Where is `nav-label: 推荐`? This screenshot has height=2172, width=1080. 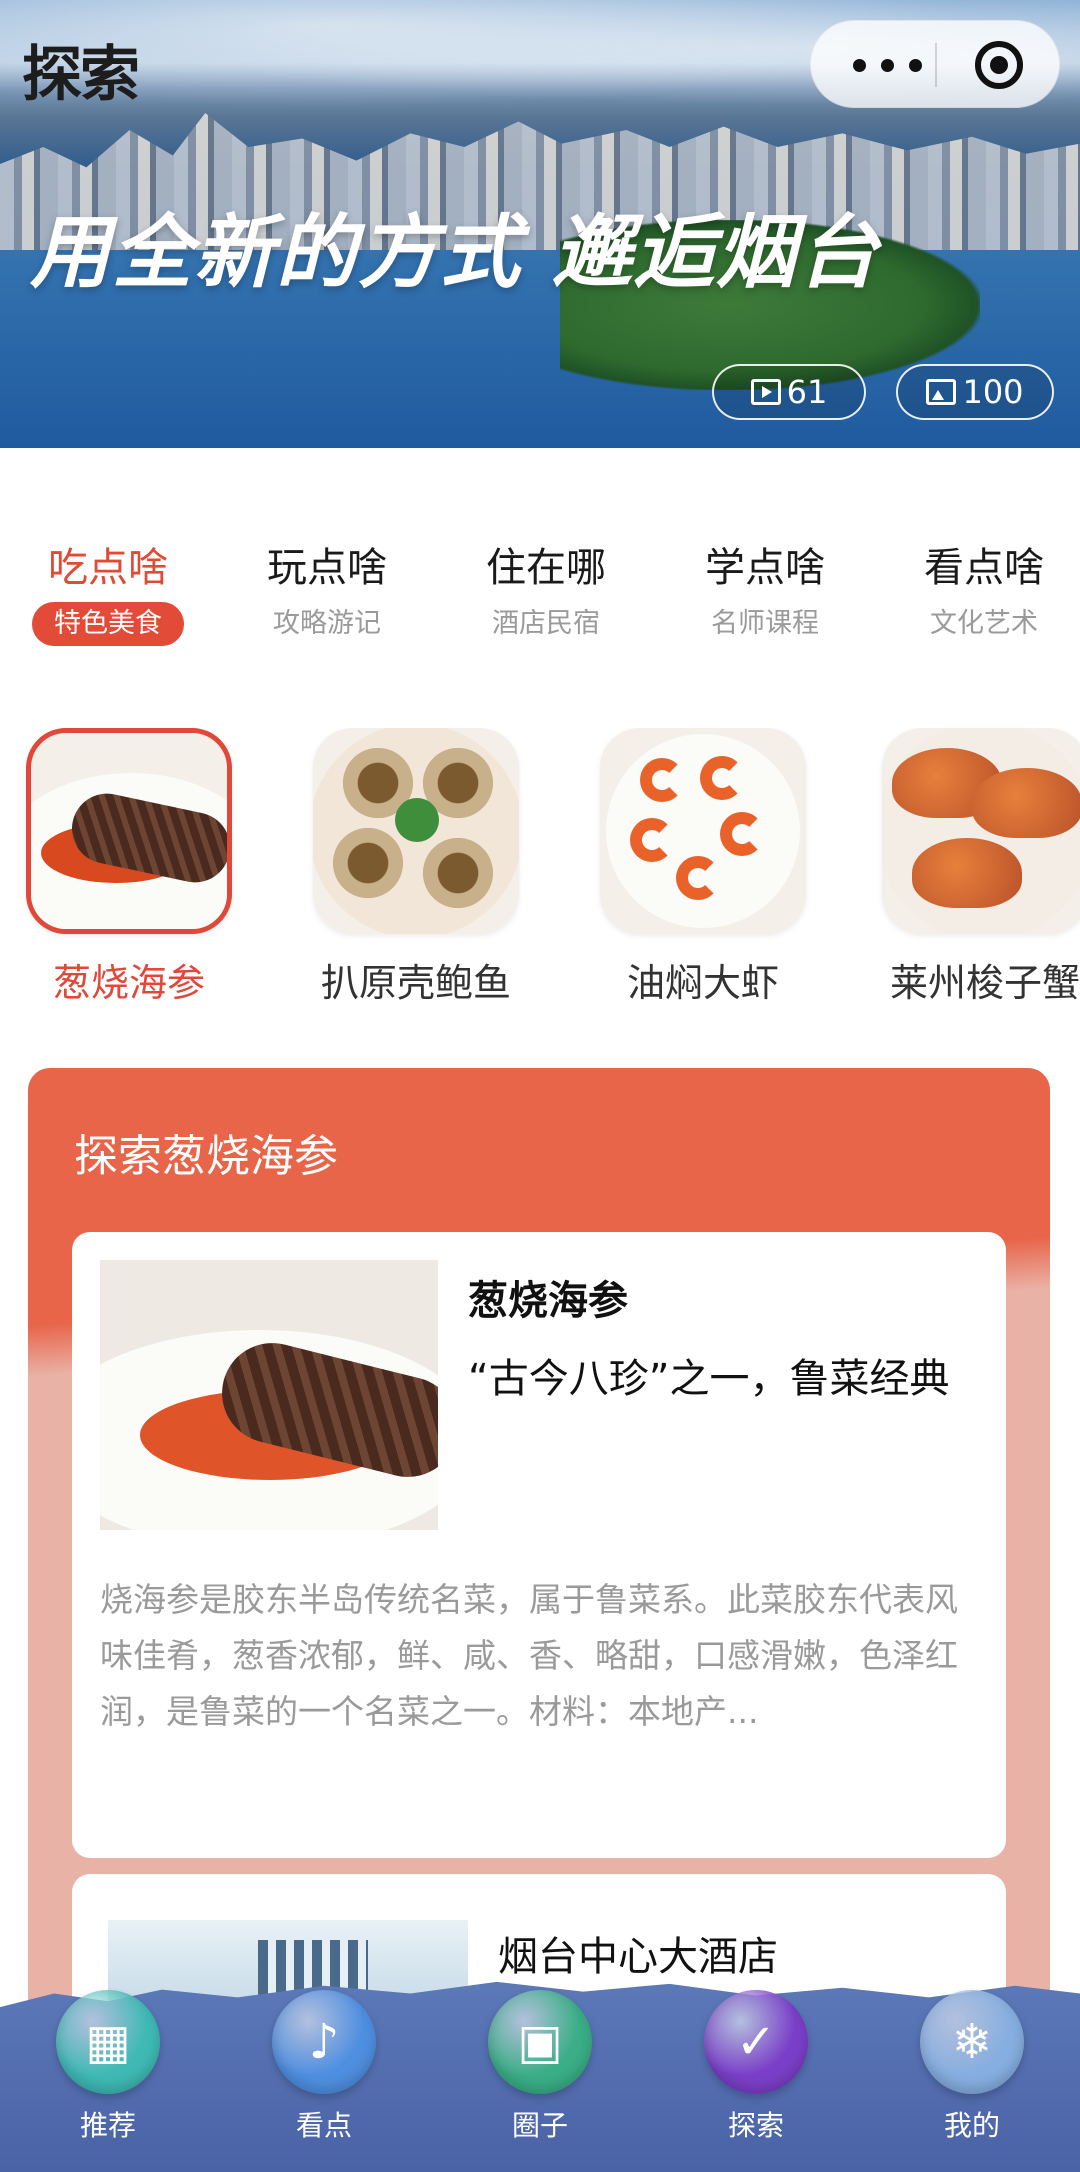 nav-label: 推荐 is located at coordinates (107, 2125).